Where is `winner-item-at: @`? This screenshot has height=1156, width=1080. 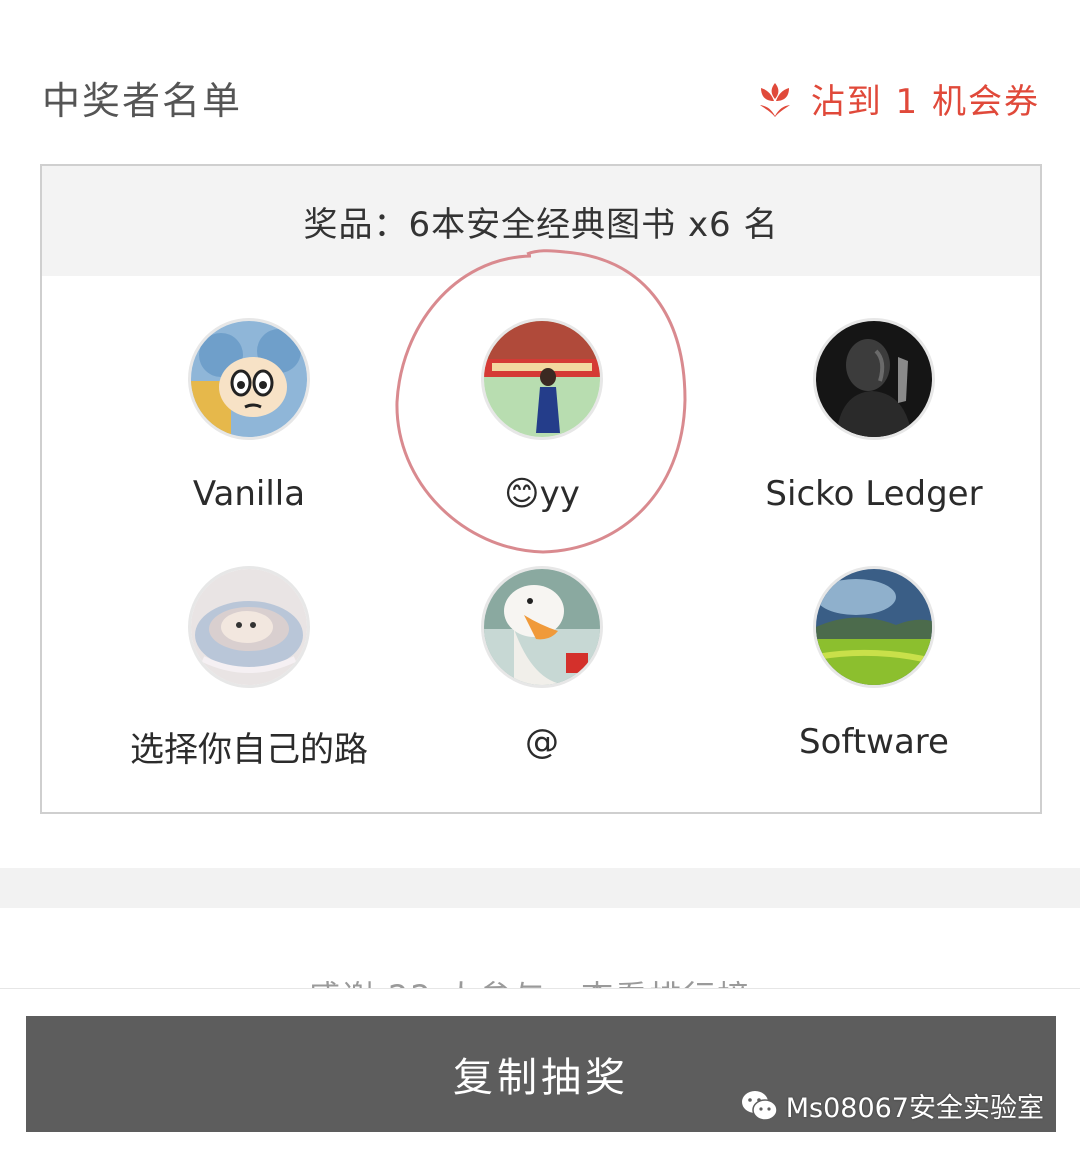 winner-item-at: @ is located at coordinates (542, 664).